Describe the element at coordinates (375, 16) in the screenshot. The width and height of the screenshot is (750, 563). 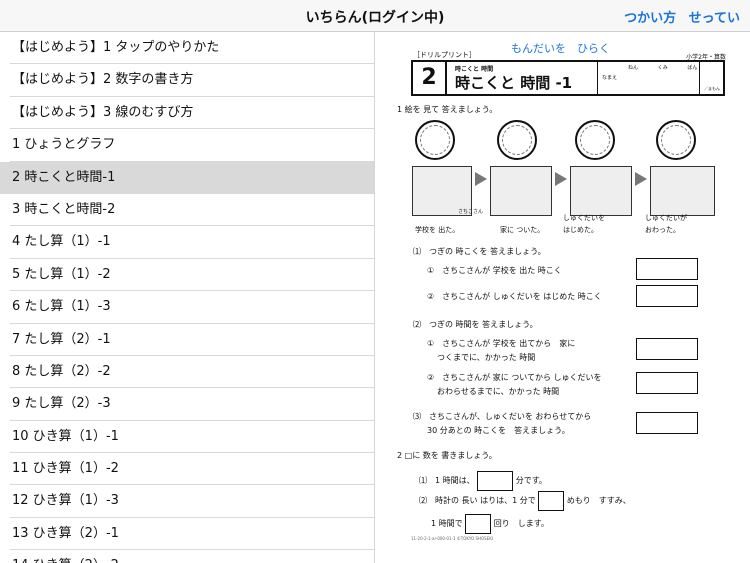
I see `navigation-bar: いちらん(ログイン中) つかい方 せってい` at that location.